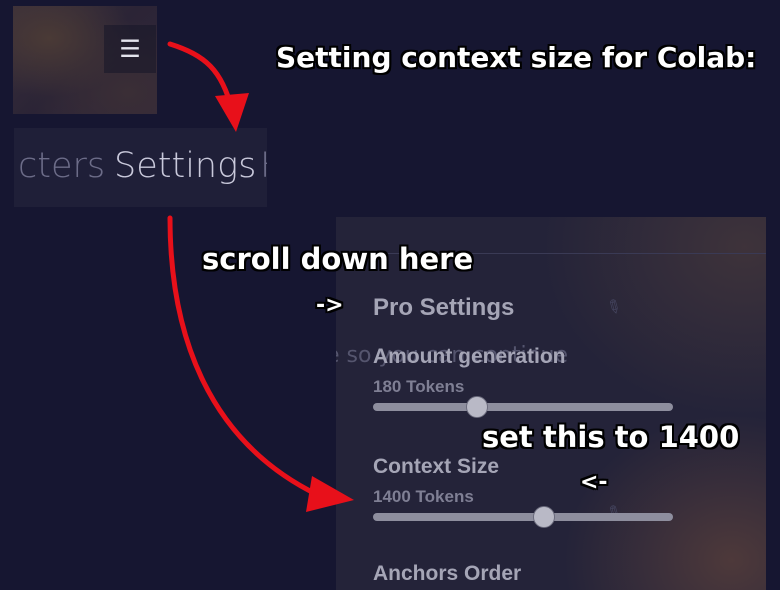  What do you see at coordinates (338, 259) in the screenshot?
I see `annotation-scroll-hint: scroll down here` at bounding box center [338, 259].